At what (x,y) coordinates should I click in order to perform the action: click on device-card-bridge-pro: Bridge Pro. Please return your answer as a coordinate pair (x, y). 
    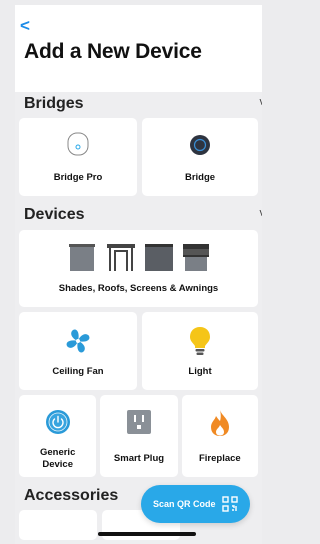
    Looking at the image, I should click on (78, 157).